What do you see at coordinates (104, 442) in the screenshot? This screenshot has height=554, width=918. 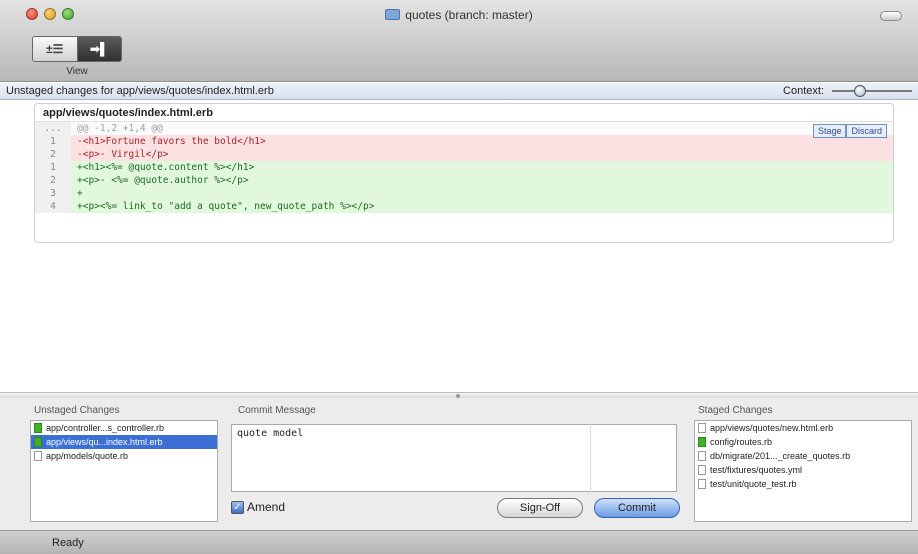 I see `list-item-label: app/views/qu...index.html.erb` at bounding box center [104, 442].